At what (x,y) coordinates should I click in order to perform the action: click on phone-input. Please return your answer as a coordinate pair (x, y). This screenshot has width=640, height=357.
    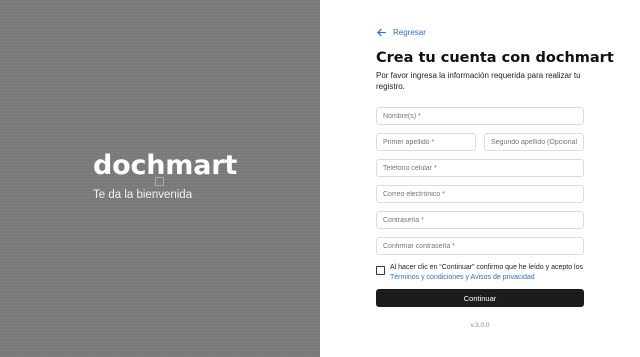
    Looking at the image, I should click on (480, 168).